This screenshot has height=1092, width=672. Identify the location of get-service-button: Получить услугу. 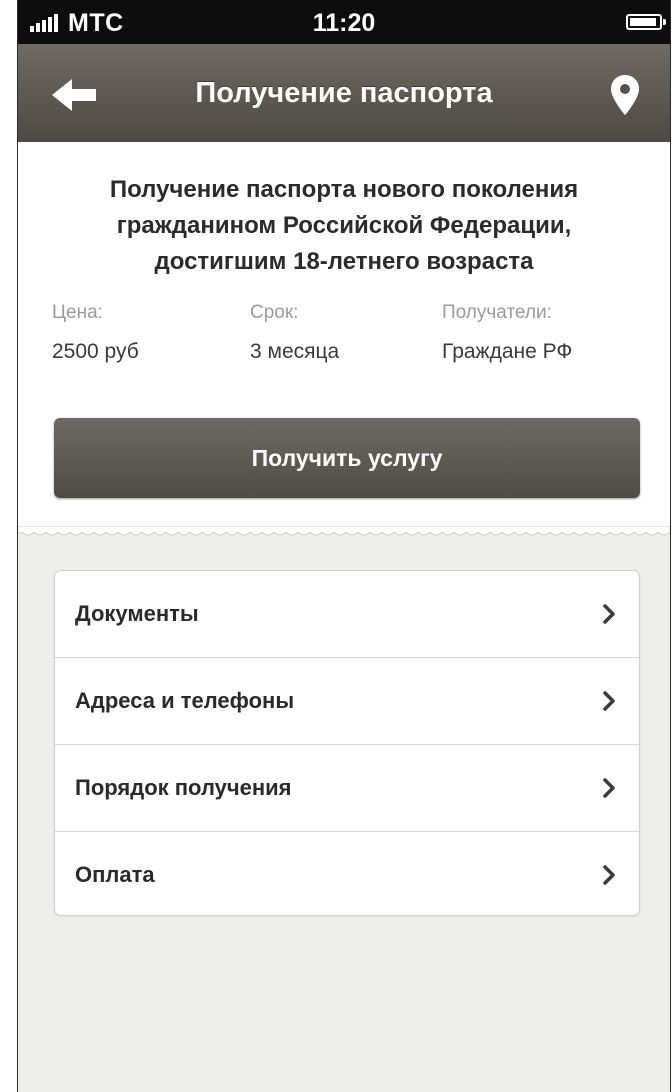
(347, 458).